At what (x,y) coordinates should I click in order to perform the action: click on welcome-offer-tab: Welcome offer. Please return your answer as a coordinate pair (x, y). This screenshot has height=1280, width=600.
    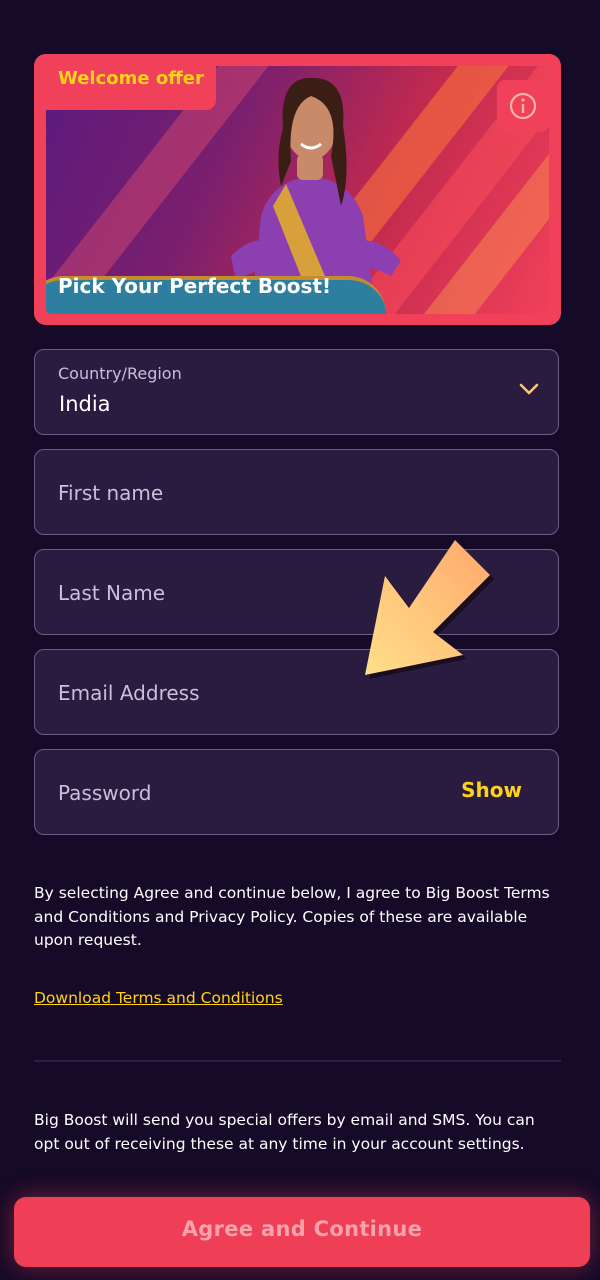
    Looking at the image, I should click on (125, 82).